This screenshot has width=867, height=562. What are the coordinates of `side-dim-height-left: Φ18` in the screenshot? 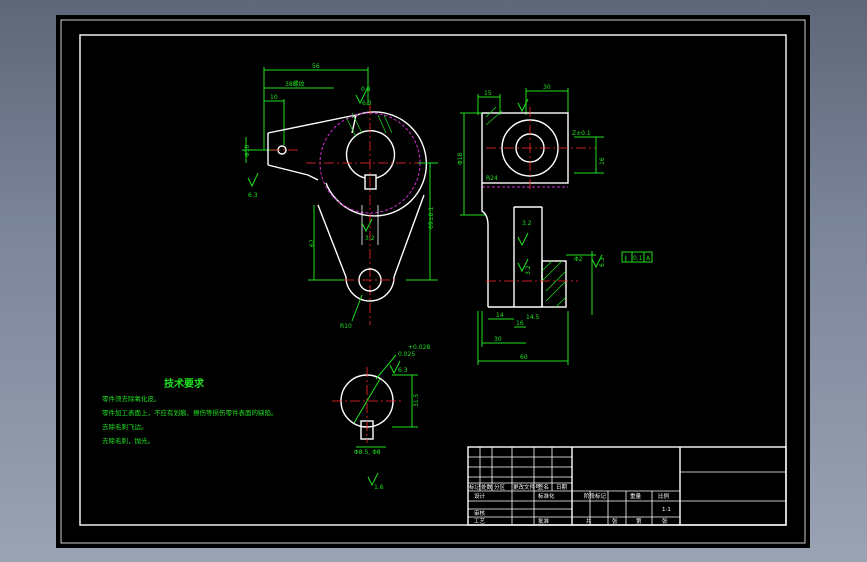 It's located at (460, 158).